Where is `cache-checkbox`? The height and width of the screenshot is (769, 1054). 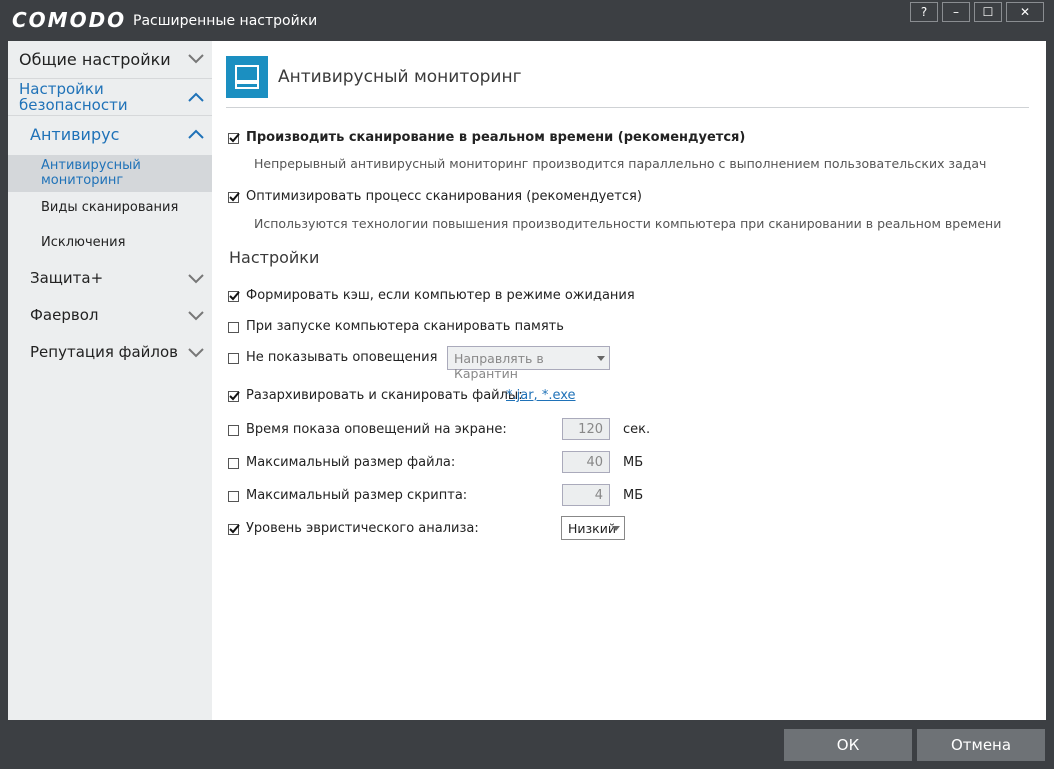
cache-checkbox is located at coordinates (234, 296).